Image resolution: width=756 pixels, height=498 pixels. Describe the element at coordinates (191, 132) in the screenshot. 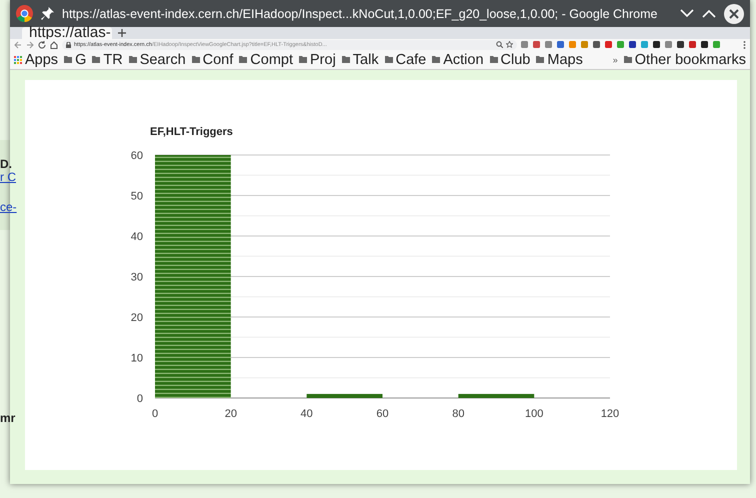

I see `chart-title: EF,HLT-Triggers` at that location.